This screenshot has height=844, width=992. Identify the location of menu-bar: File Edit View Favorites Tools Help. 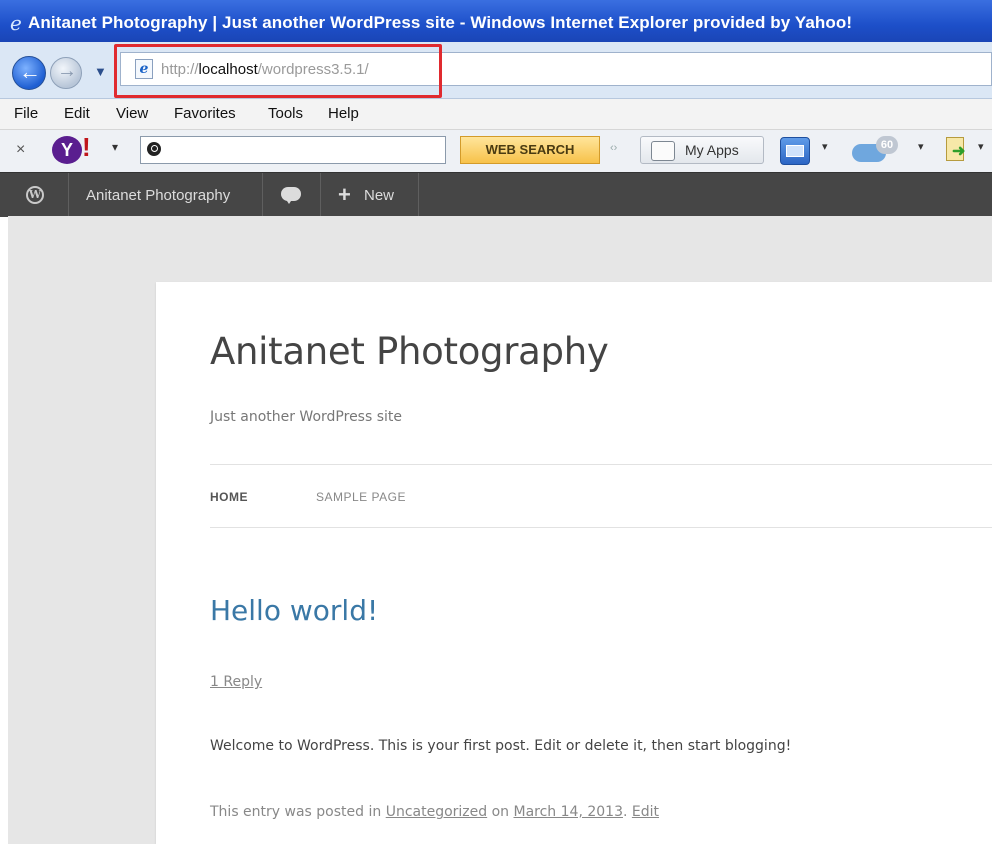
(496, 114).